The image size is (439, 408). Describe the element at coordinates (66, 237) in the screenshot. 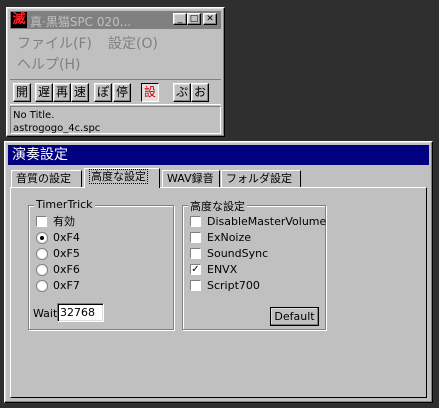

I see `radio-label: 0xF4` at that location.